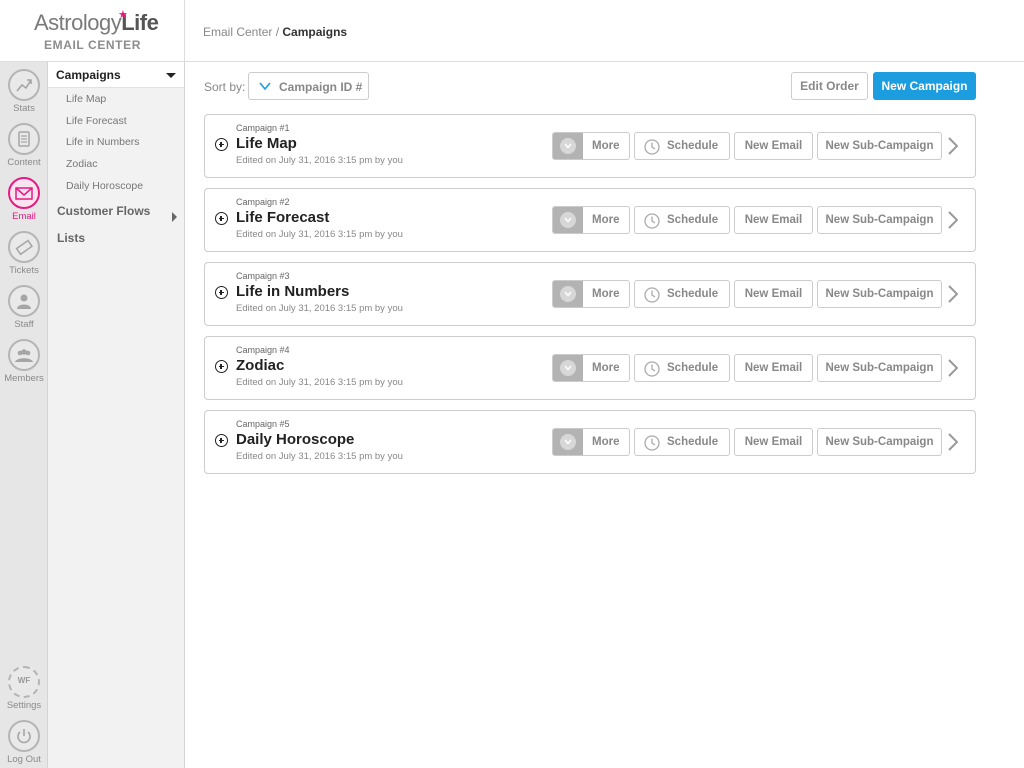 The width and height of the screenshot is (1024, 768). What do you see at coordinates (315, 32) in the screenshot?
I see `breadcrumb-current: Campaigns` at bounding box center [315, 32].